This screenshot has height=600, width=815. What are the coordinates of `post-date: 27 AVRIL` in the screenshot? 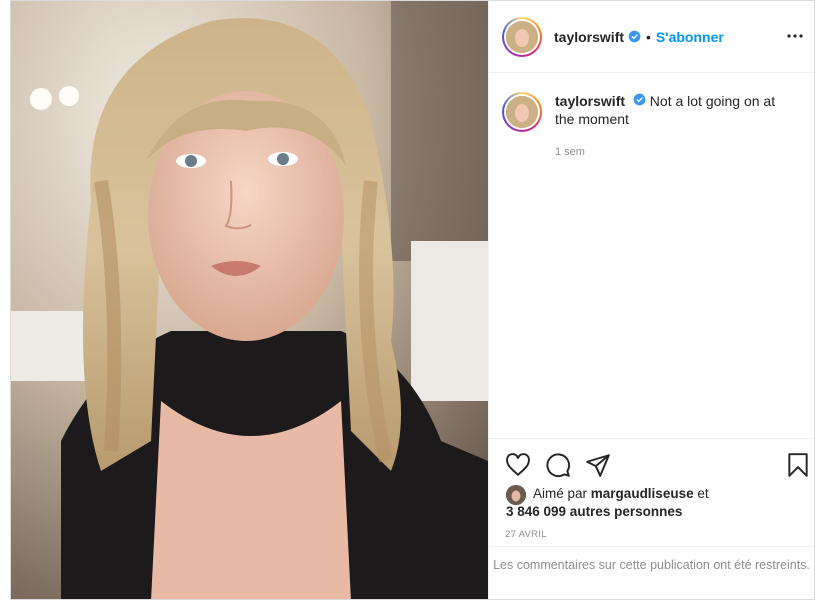 It's located at (526, 534).